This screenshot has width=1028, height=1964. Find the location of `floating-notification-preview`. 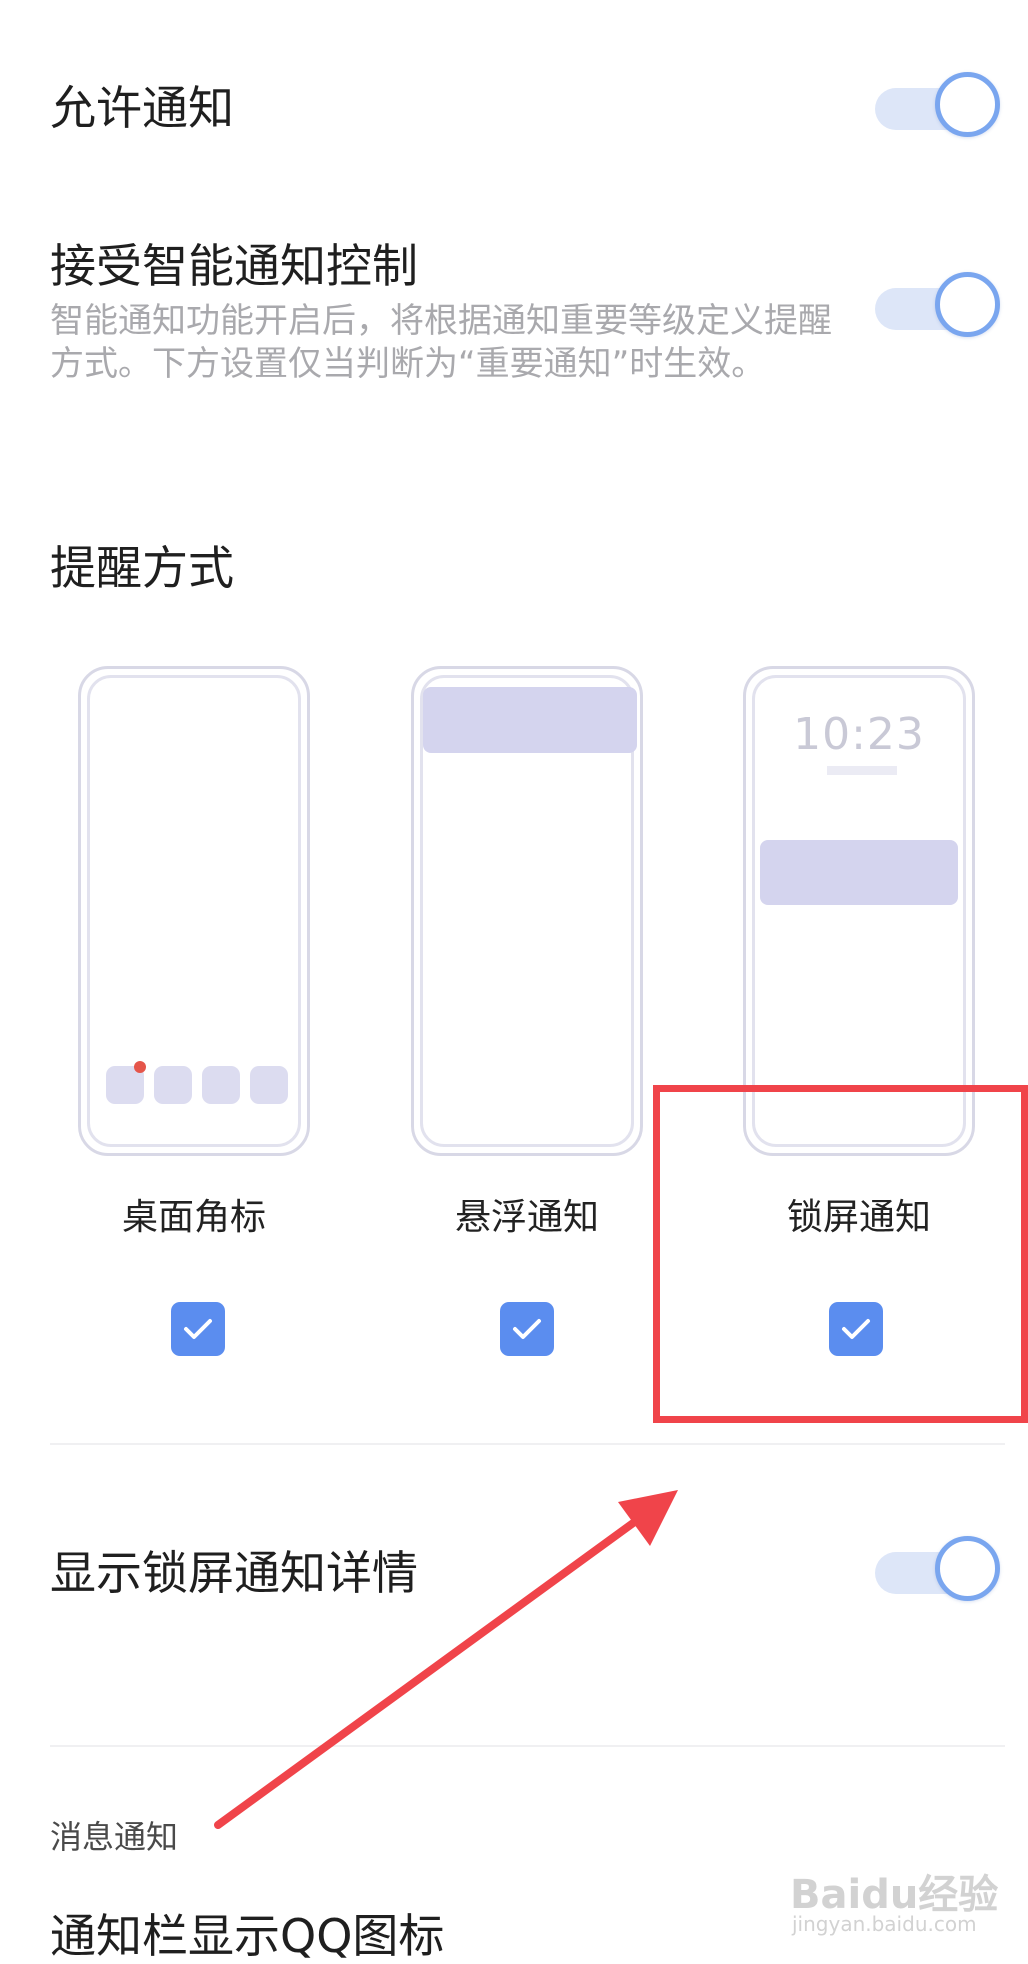

floating-notification-preview is located at coordinates (527, 911).